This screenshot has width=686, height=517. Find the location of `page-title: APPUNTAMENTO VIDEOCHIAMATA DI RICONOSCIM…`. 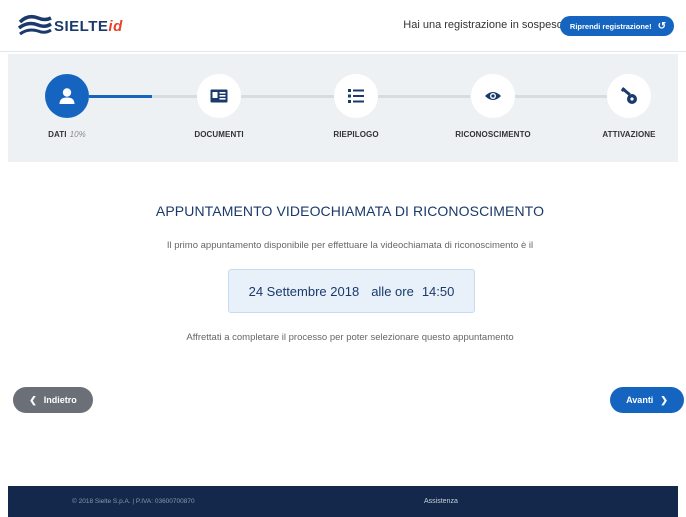

page-title: APPUNTAMENTO VIDEOCHIAMATA DI RICONOSCIM… is located at coordinates (350, 211).